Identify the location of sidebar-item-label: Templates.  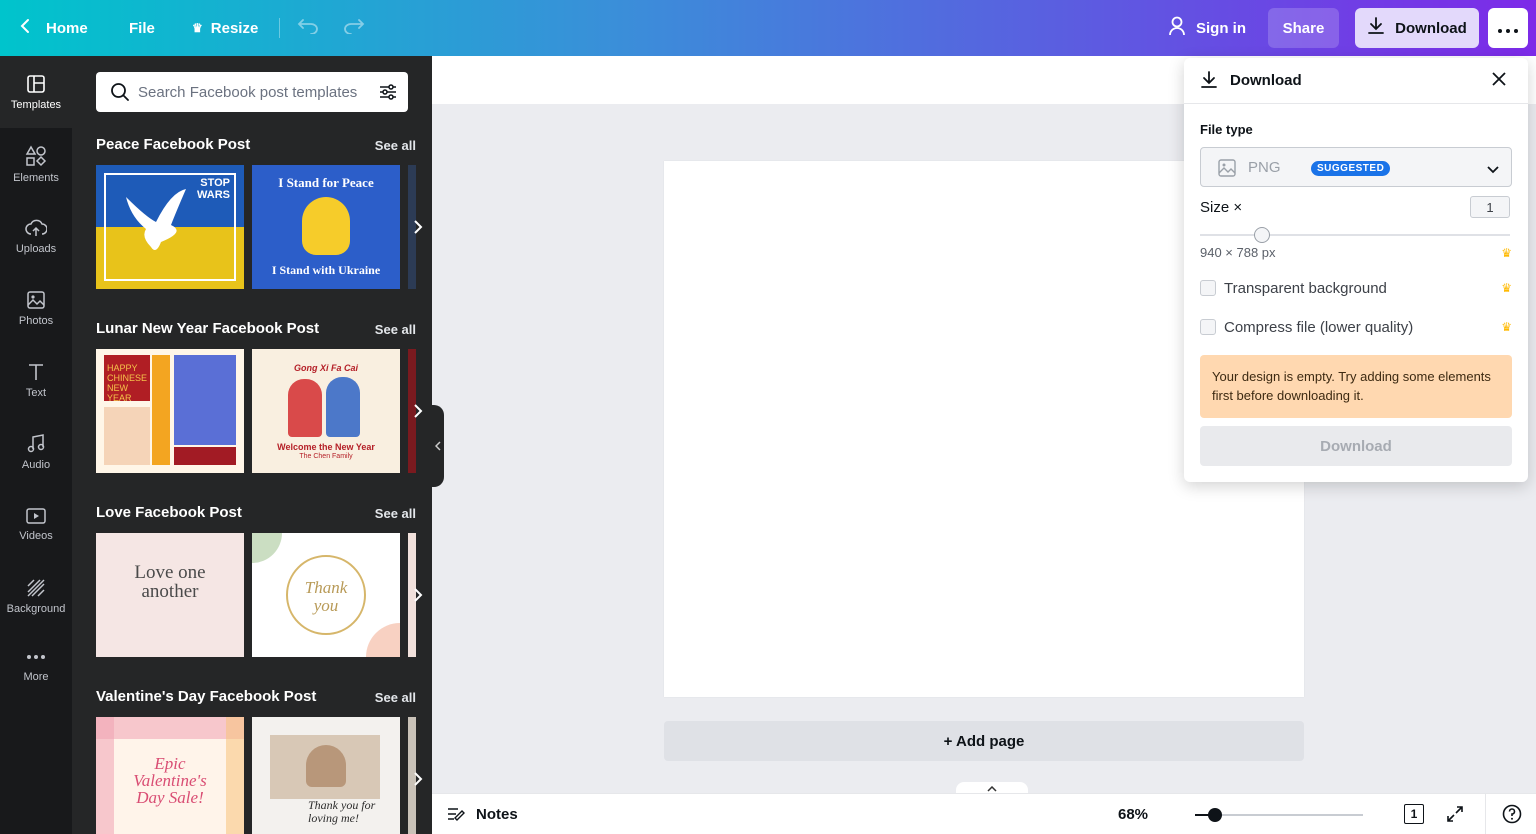
(36, 104).